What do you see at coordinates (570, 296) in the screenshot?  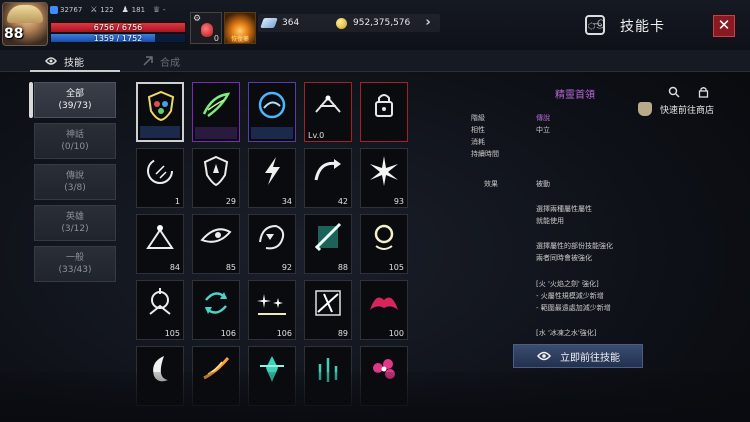 I see `effect-line: - 火屬性規模減少新增` at bounding box center [570, 296].